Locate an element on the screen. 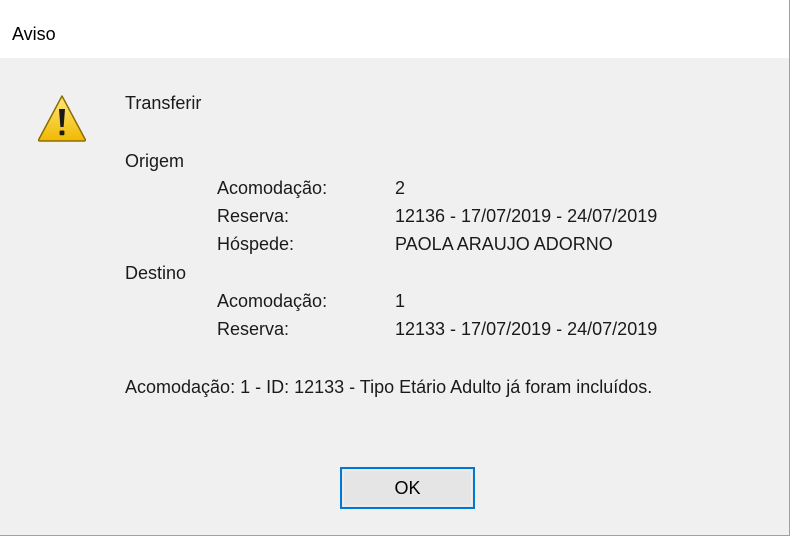 The height and width of the screenshot is (536, 790). origin-label: Origem is located at coordinates (155, 161).